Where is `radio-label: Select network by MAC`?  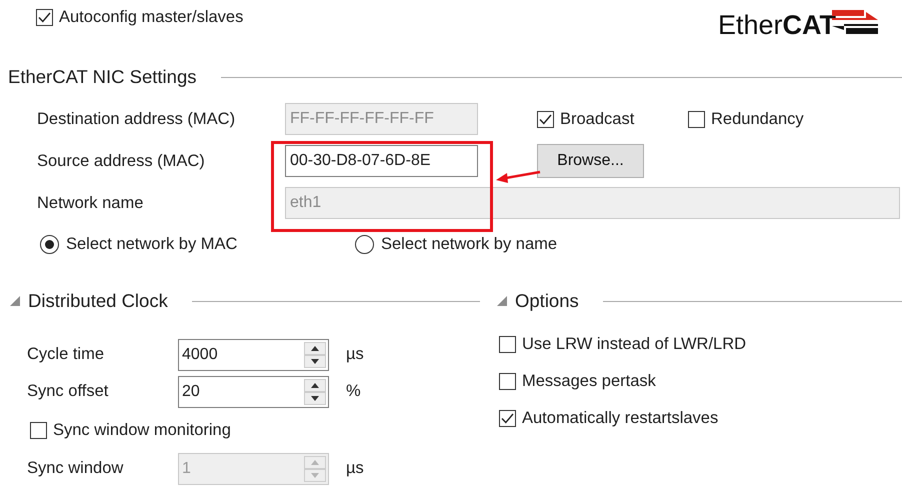
radio-label: Select network by MAC is located at coordinates (152, 244).